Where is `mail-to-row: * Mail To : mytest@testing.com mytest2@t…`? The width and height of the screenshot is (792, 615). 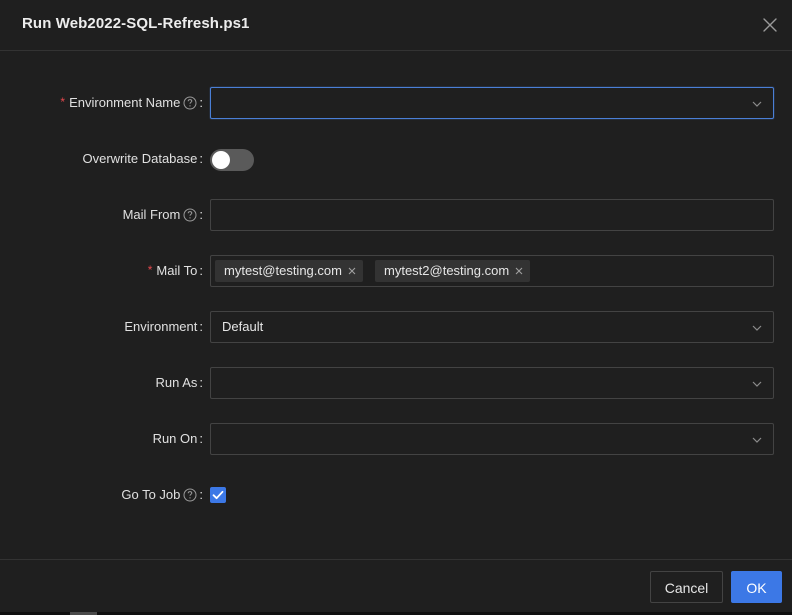 mail-to-row: * Mail To : mytest@testing.com mytest2@t… is located at coordinates (396, 271).